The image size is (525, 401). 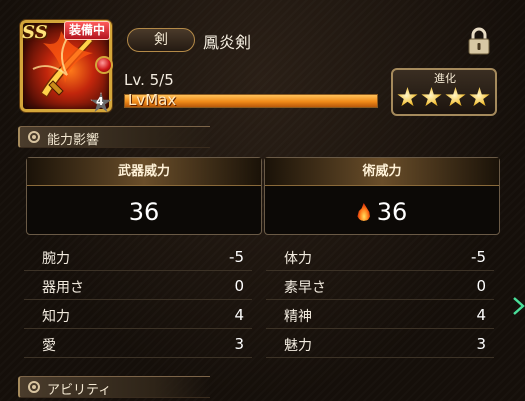 What do you see at coordinates (298, 346) in the screenshot?
I see `stat-label: 魅力` at bounding box center [298, 346].